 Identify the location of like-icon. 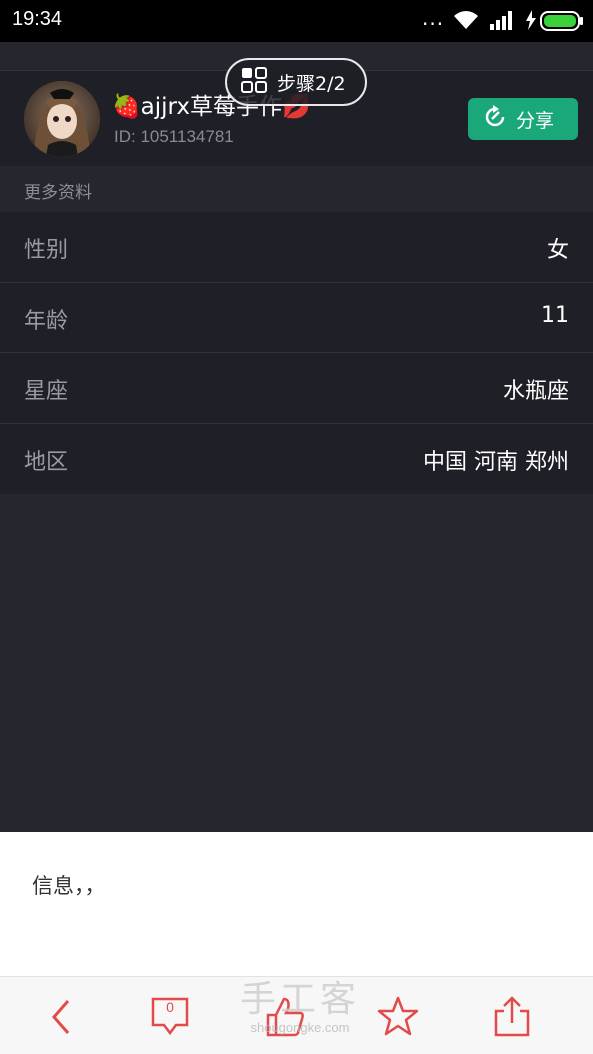
(286, 1020).